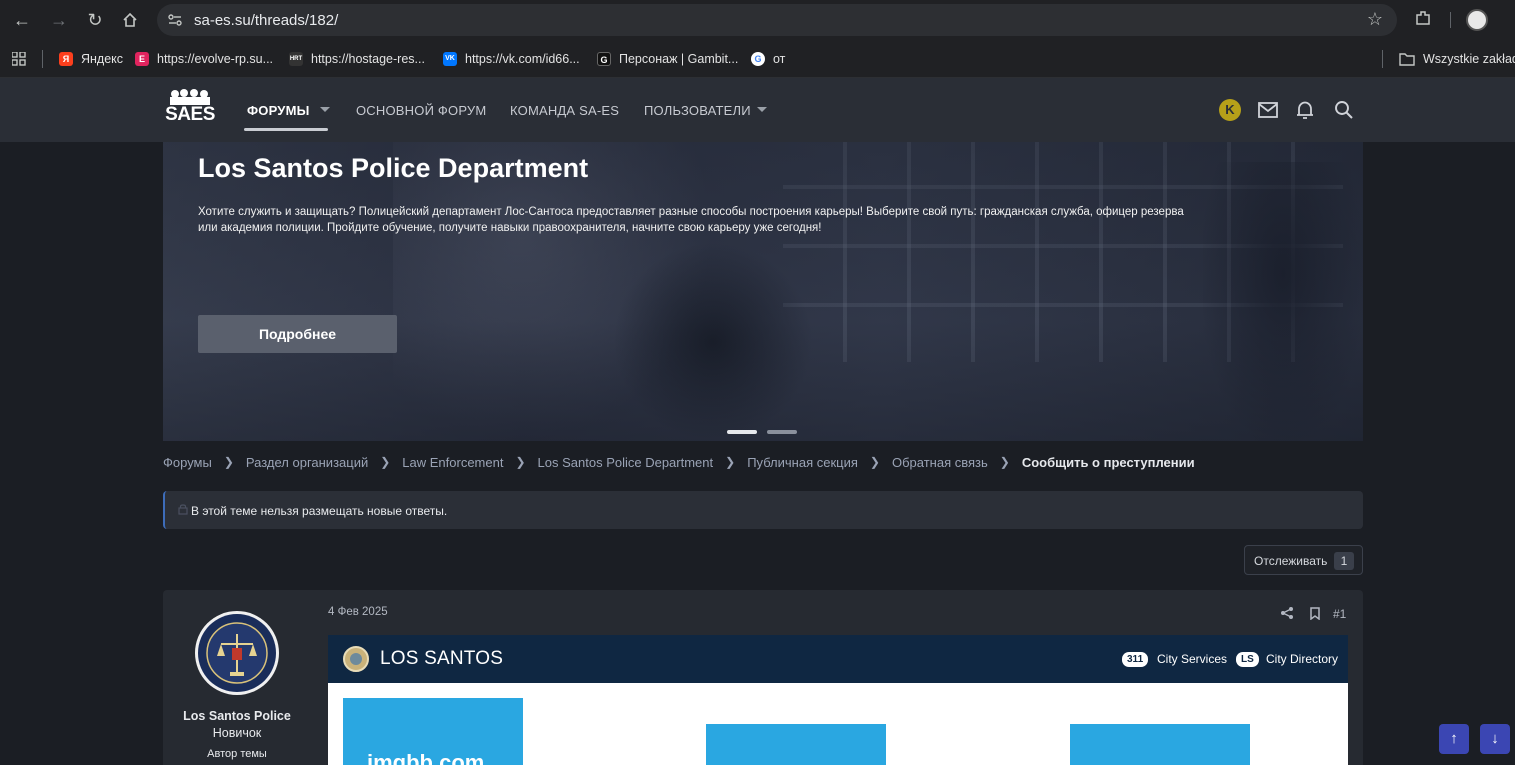  What do you see at coordinates (782, 432) in the screenshot?
I see `carousel-dot` at bounding box center [782, 432].